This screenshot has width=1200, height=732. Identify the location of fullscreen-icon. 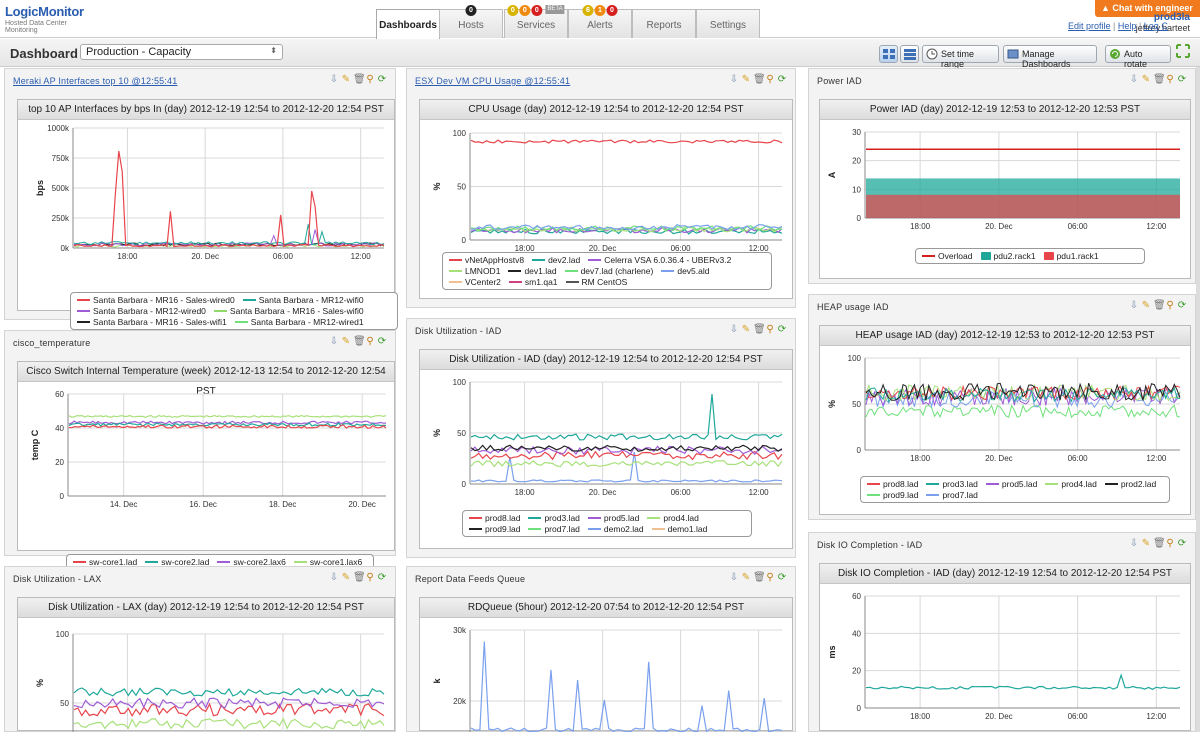
(1183, 51).